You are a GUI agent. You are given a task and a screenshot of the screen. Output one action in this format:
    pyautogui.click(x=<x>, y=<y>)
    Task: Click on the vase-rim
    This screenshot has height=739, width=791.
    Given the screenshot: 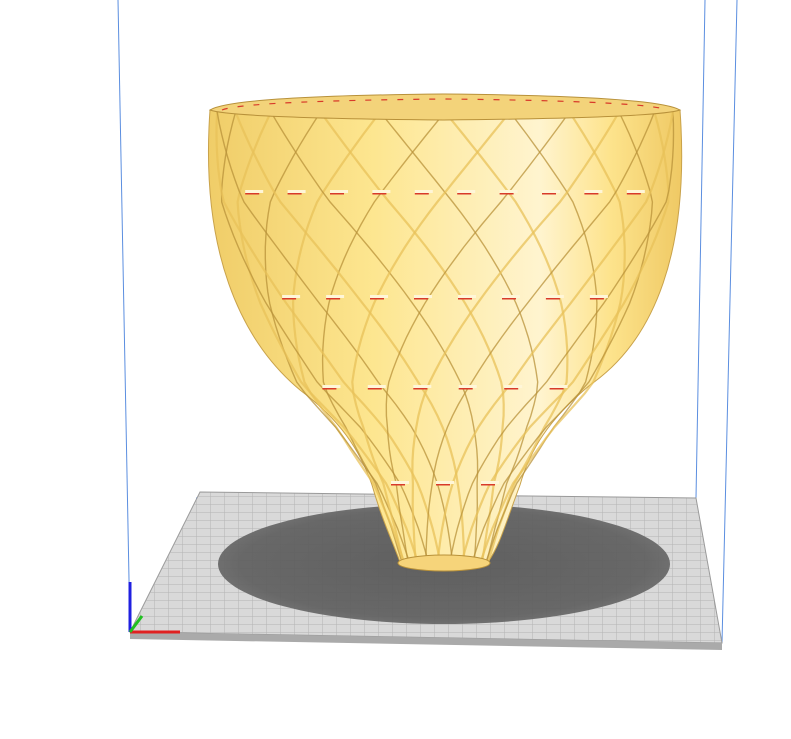 What is the action you would take?
    pyautogui.click(x=445, y=107)
    